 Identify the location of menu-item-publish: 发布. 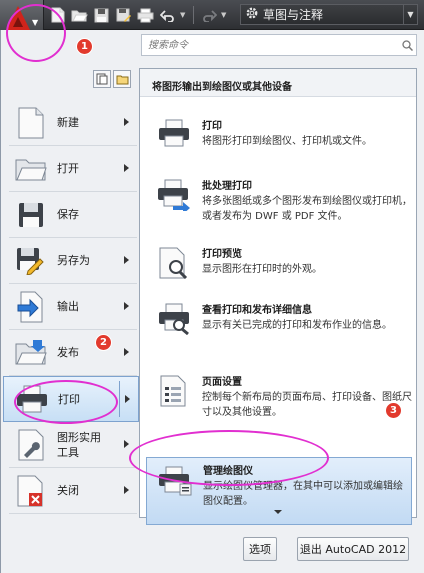
(73, 353).